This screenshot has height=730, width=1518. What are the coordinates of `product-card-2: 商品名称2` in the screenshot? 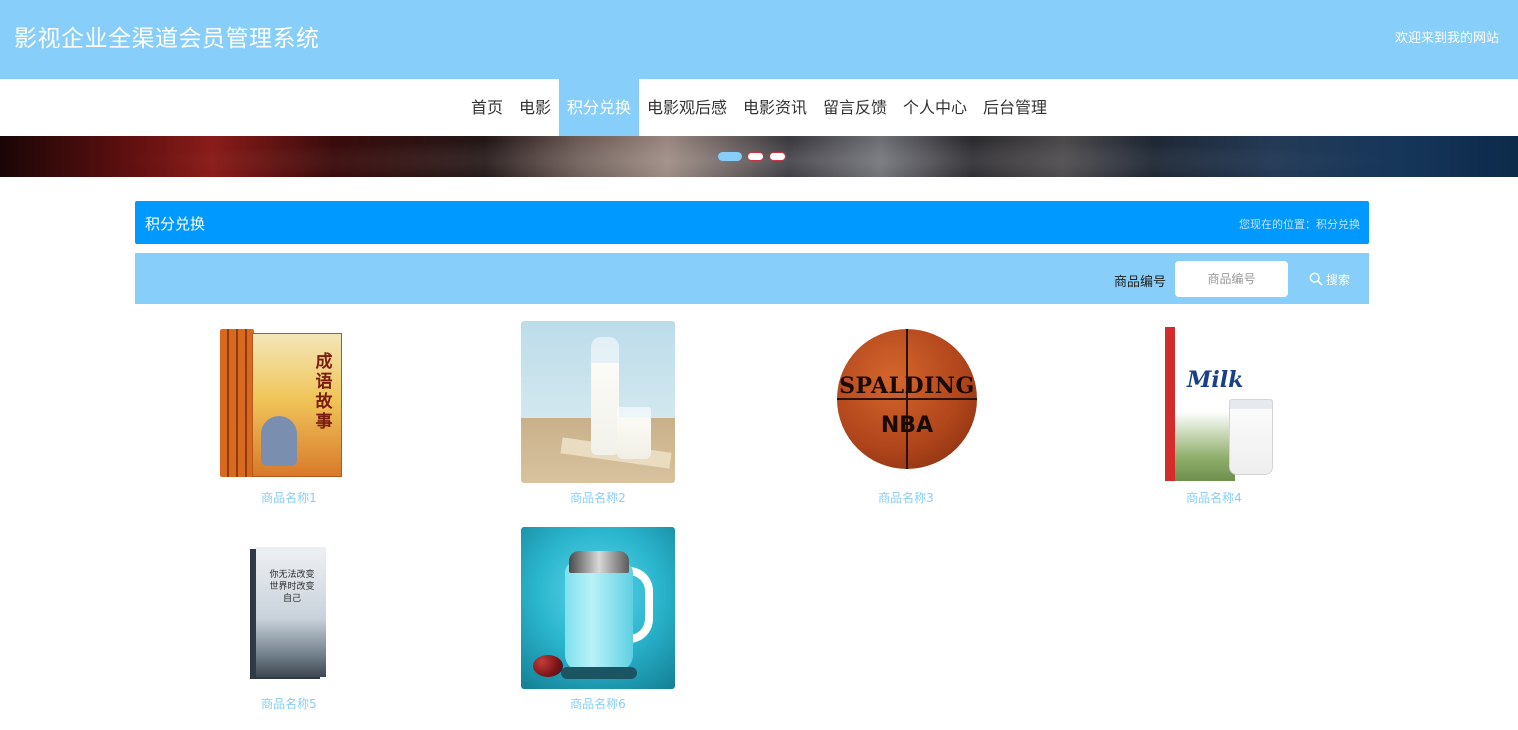 It's located at (598, 413).